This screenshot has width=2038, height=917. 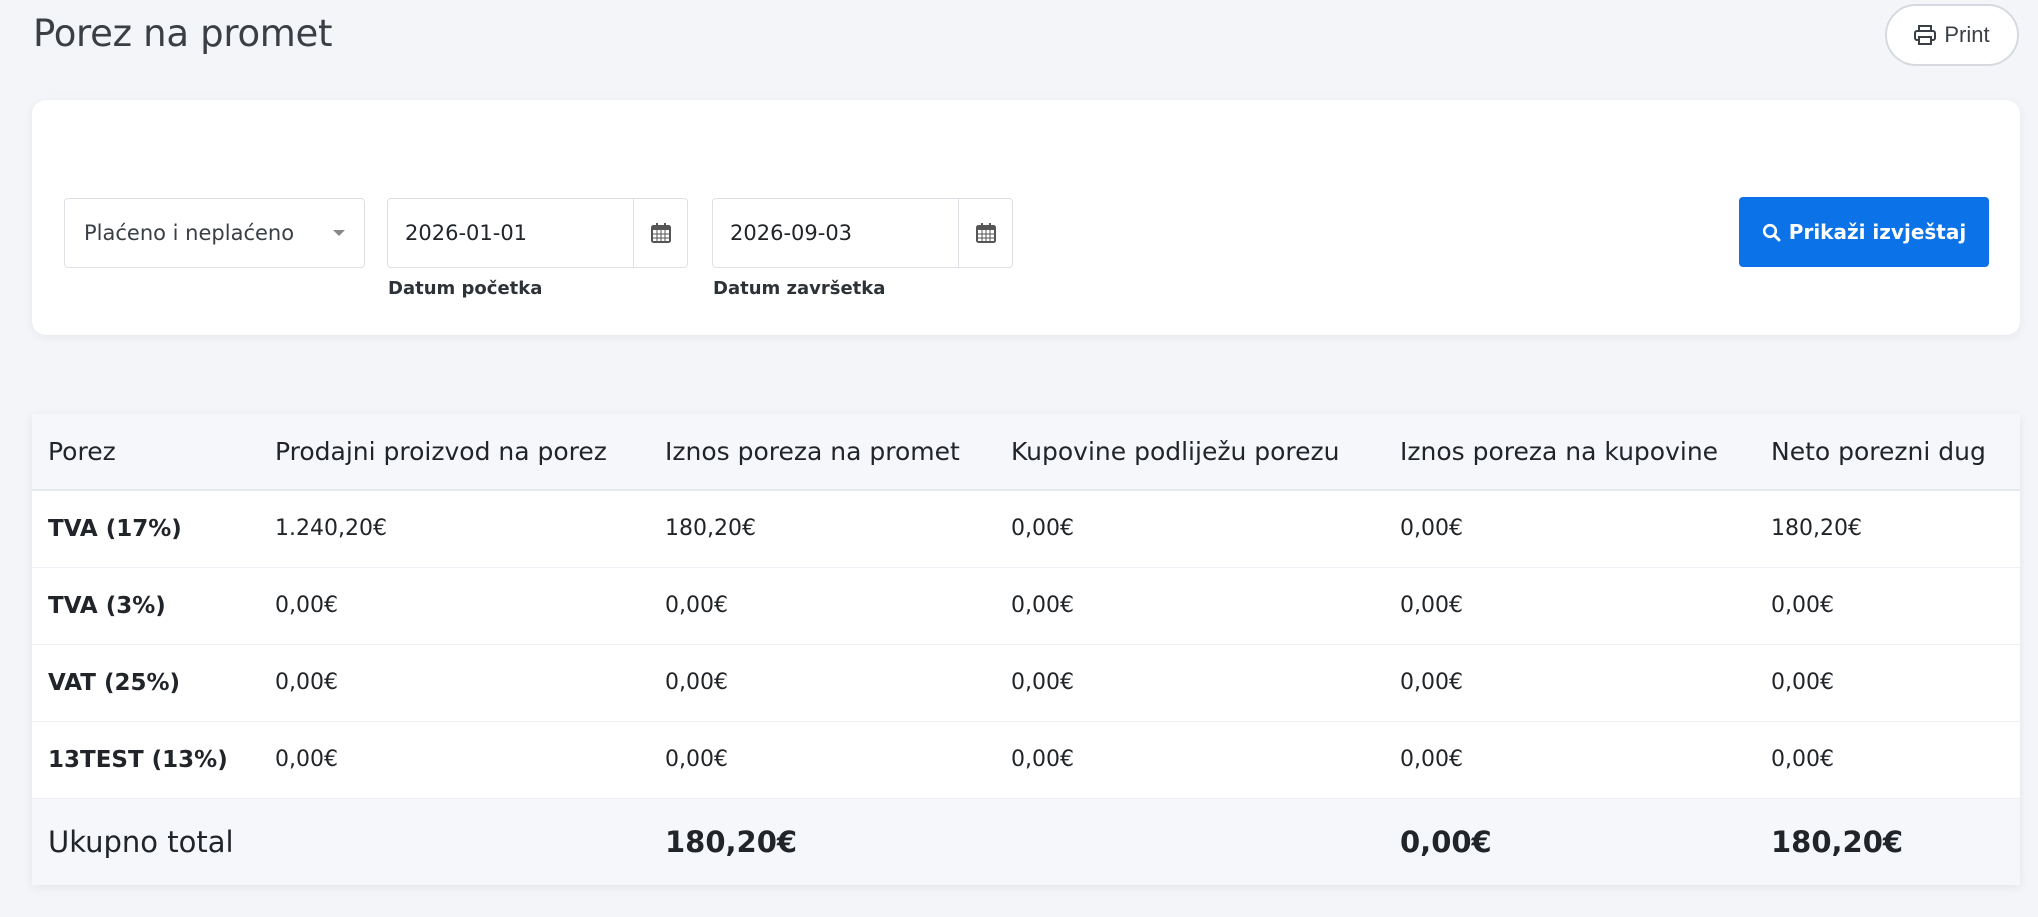 What do you see at coordinates (799, 288) in the screenshot?
I see `end-date-label: Datum završetka` at bounding box center [799, 288].